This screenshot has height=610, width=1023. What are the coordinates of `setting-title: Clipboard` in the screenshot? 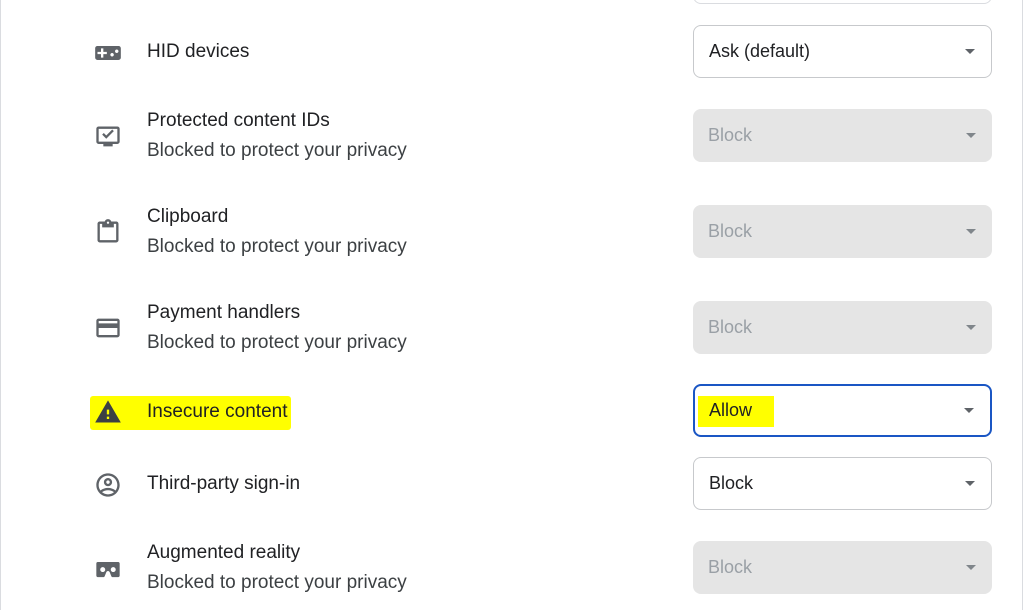 It's located at (188, 216).